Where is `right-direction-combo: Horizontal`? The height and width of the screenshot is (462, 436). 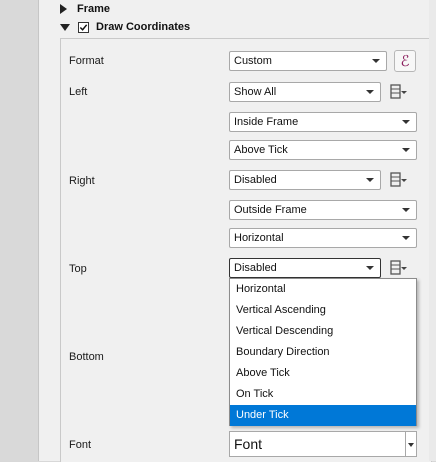 right-direction-combo: Horizontal is located at coordinates (323, 238).